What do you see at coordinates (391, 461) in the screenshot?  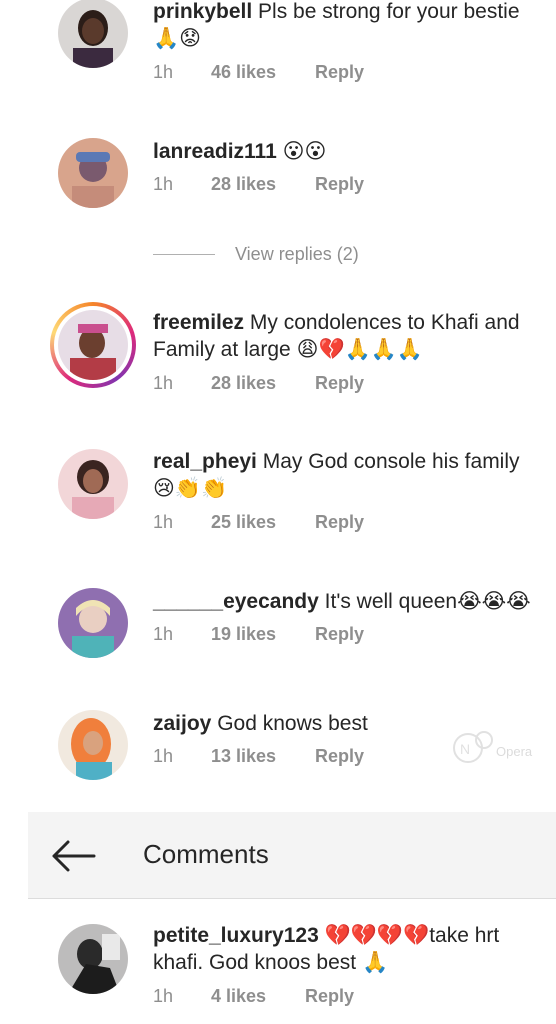 I see `comment-body: May God console his family` at bounding box center [391, 461].